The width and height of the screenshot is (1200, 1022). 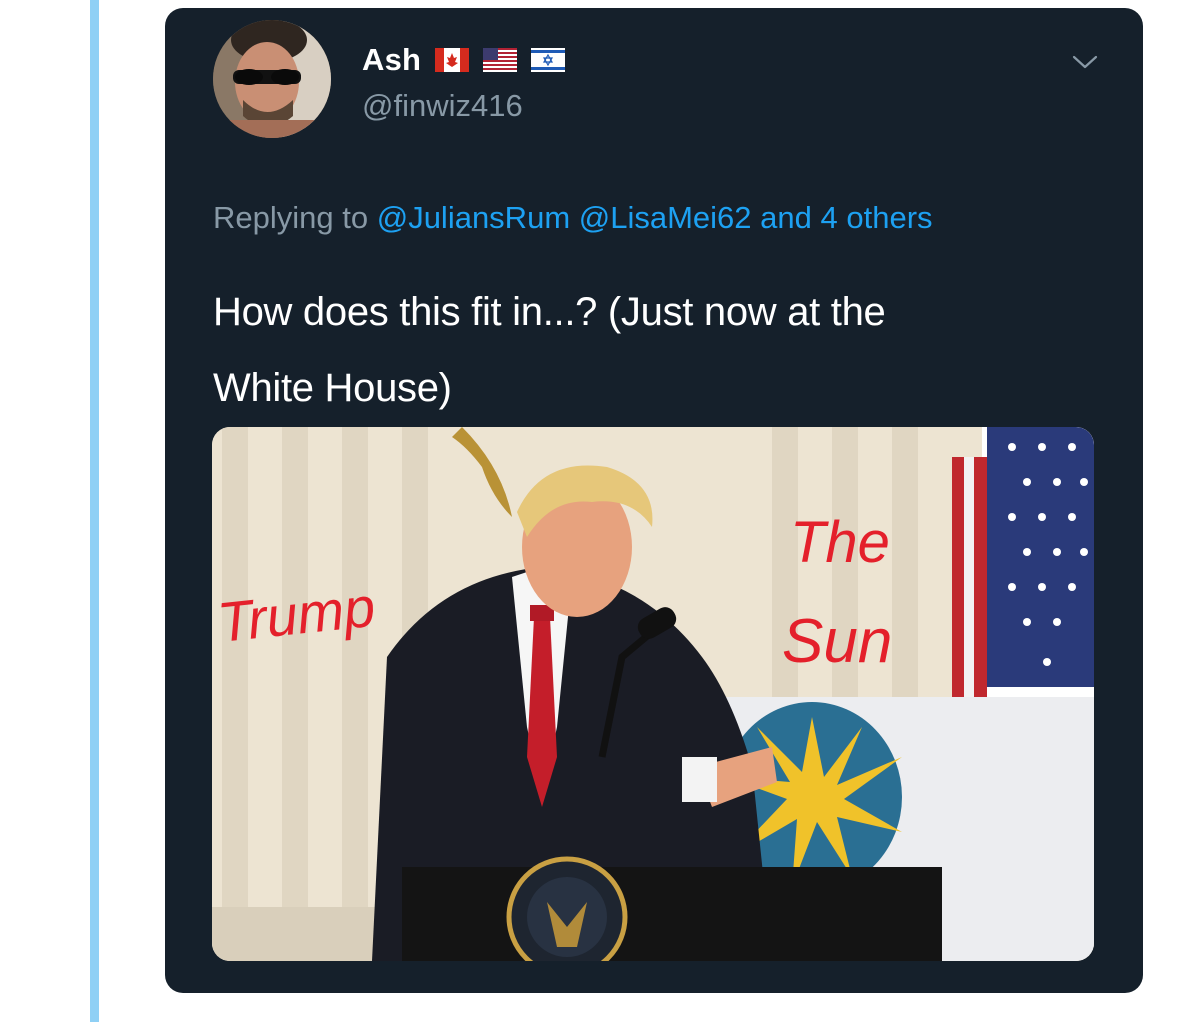 What do you see at coordinates (94, 511) in the screenshot?
I see `thread-connector-line` at bounding box center [94, 511].